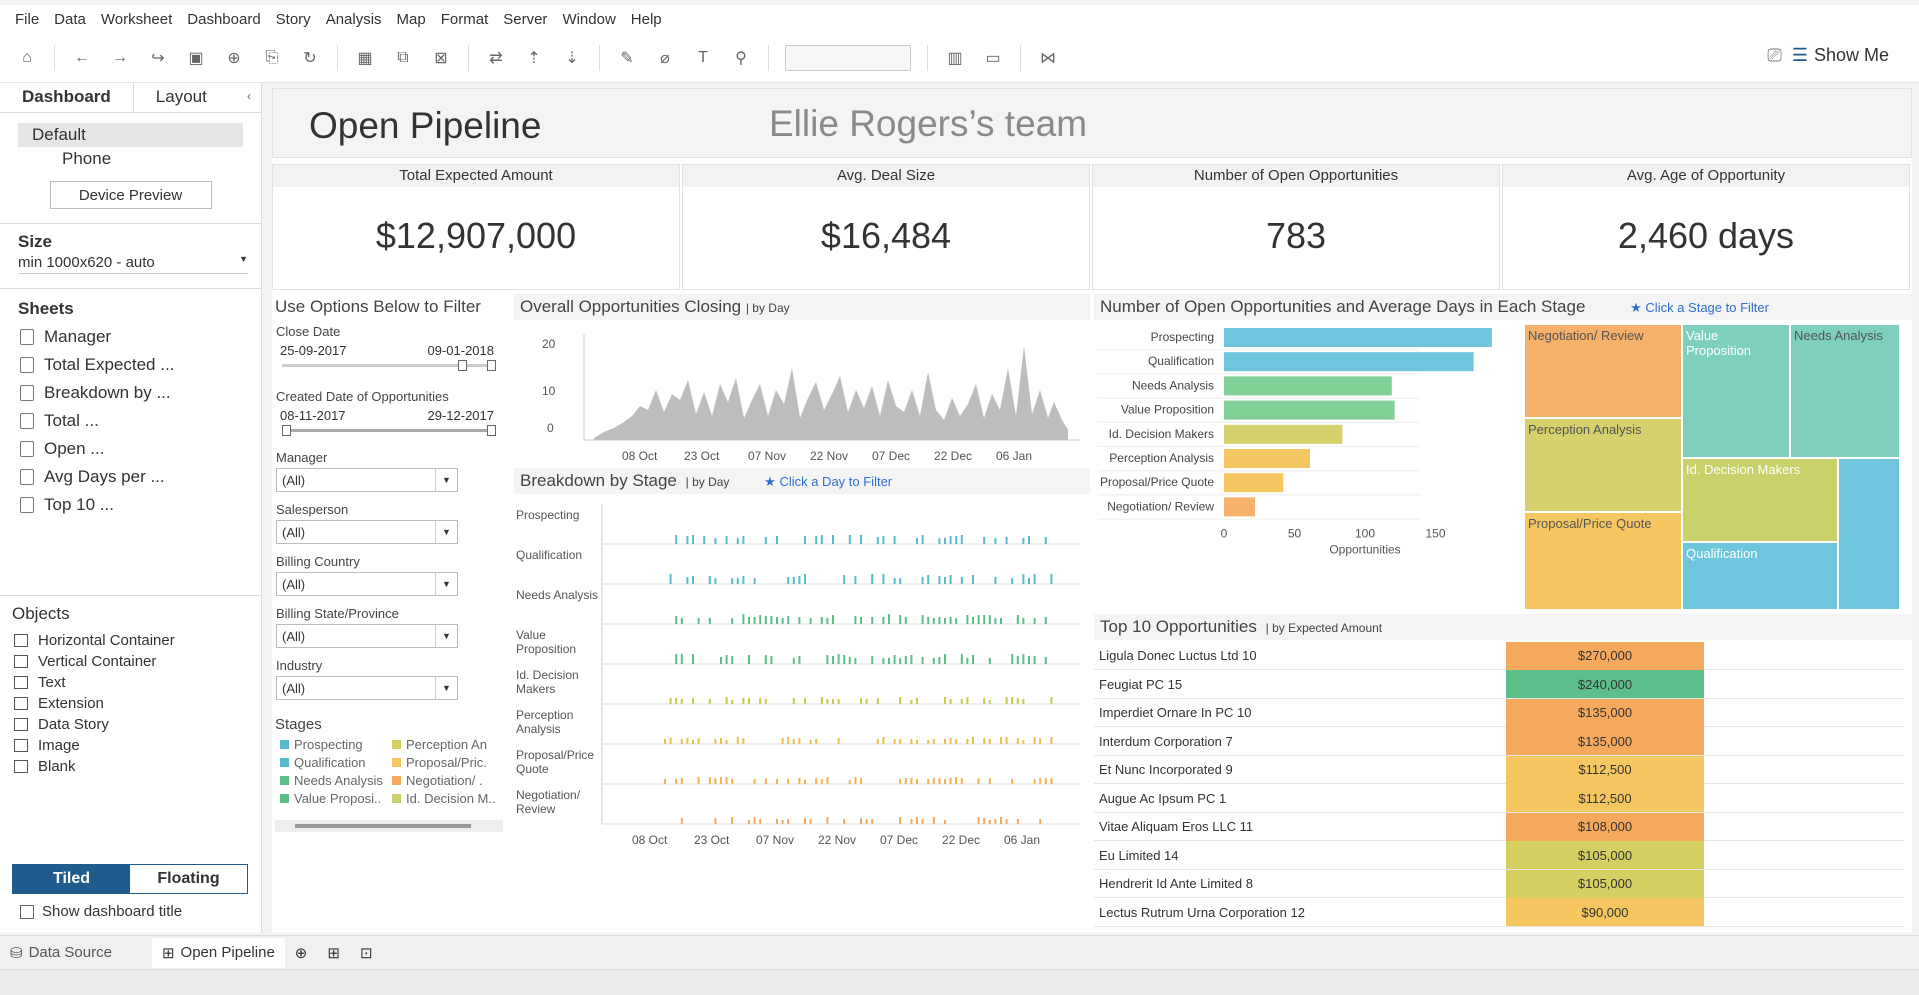  Describe the element at coordinates (387, 415) in the screenshot. I see `created-date-range: 08-11-2017 29-12-2017` at that location.